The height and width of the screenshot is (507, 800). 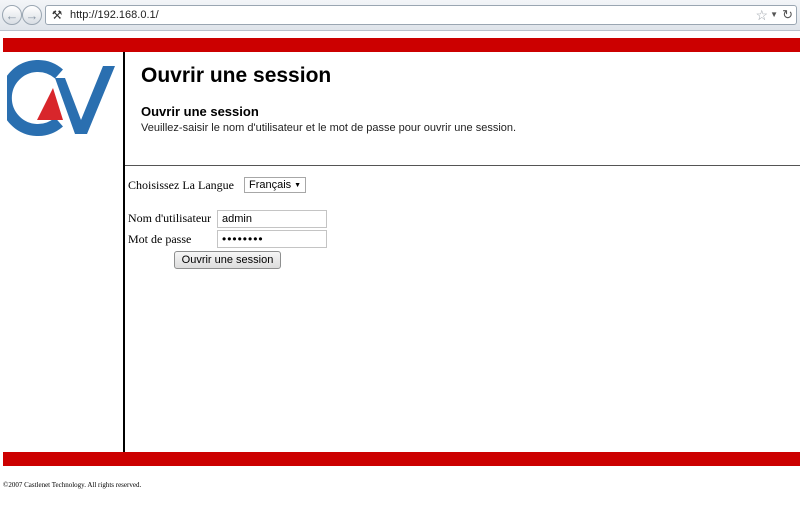 I want to click on password-label: Mot de passe, so click(x=160, y=239).